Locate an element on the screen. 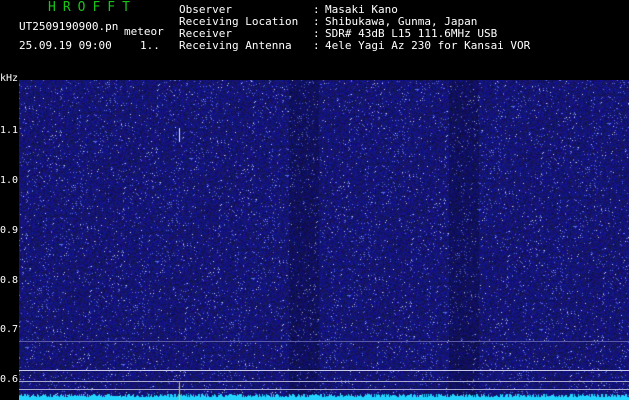  file-name: UT2509190900.pn is located at coordinates (69, 26).